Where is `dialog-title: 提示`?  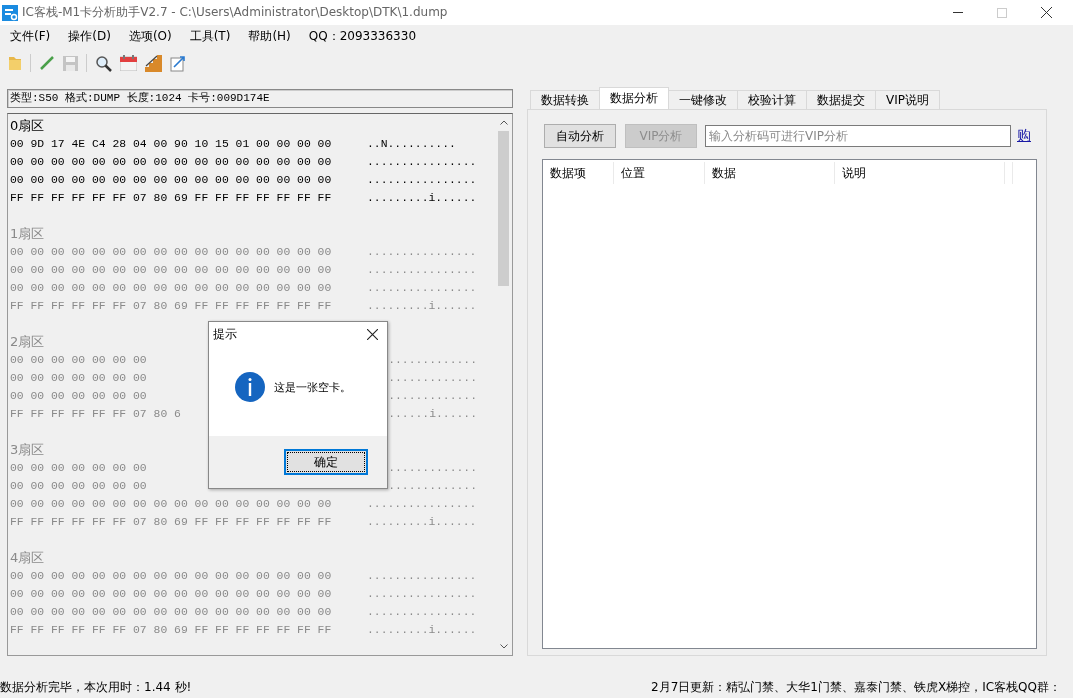
dialog-title: 提示 is located at coordinates (225, 334).